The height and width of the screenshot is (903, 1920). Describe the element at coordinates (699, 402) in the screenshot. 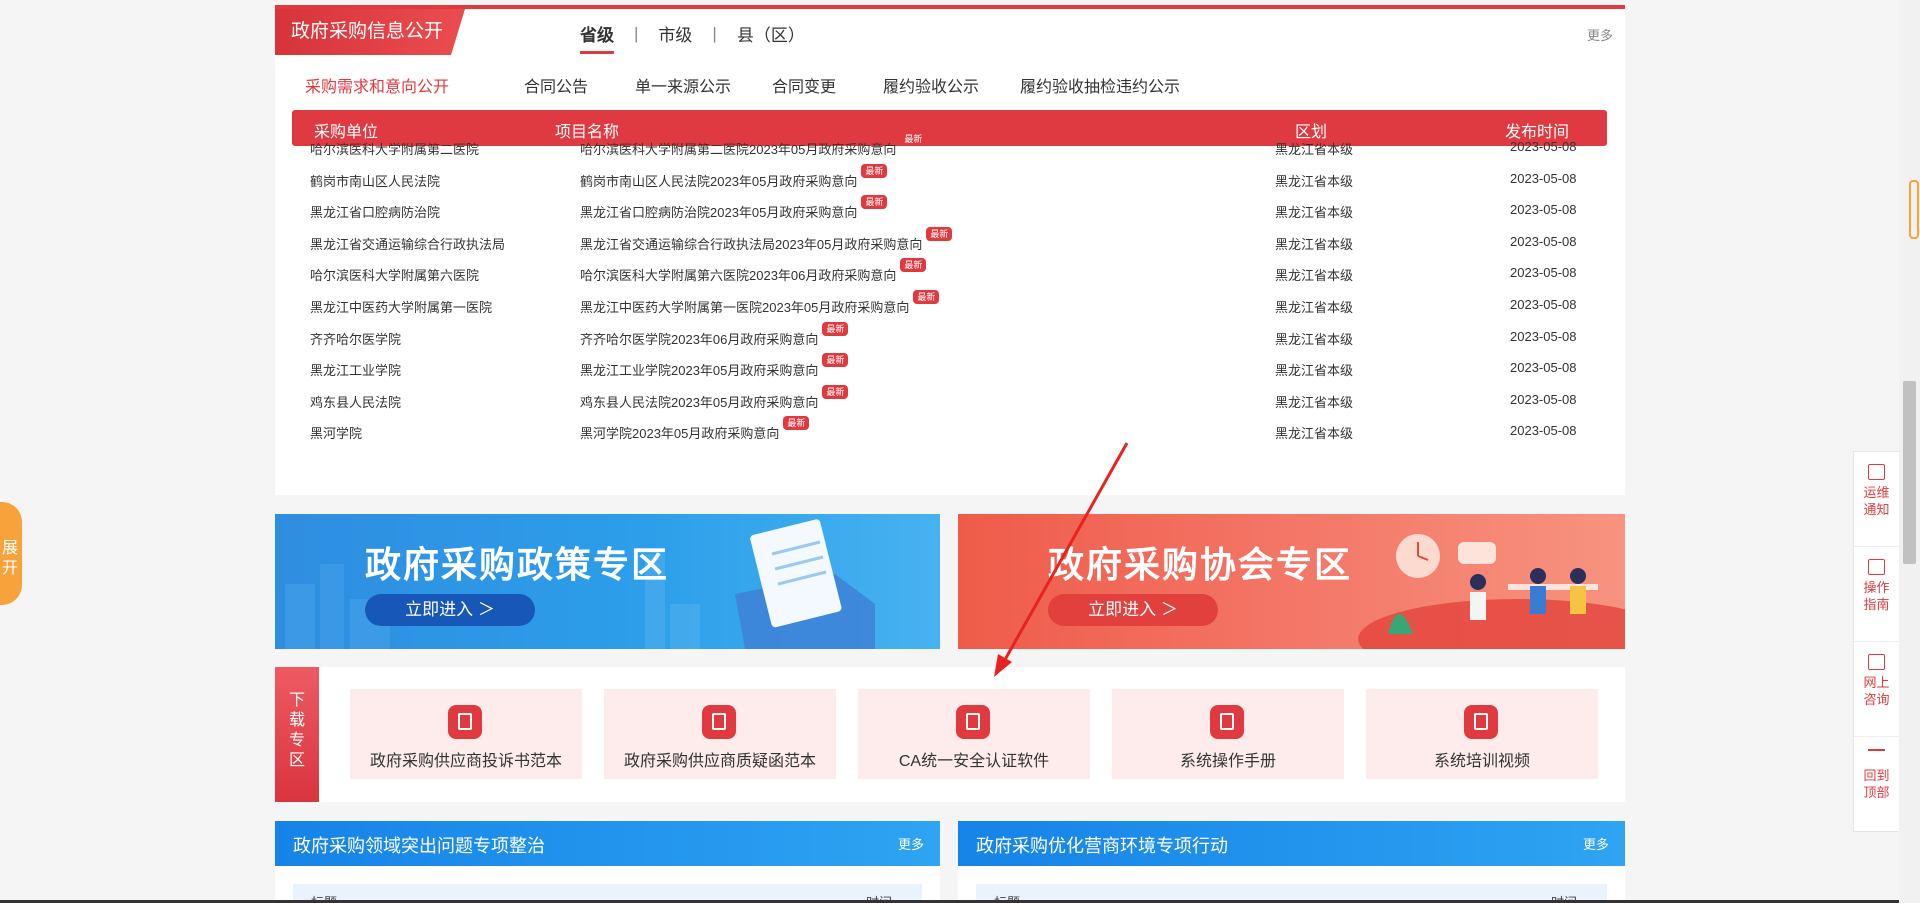

I see `row-project-name: 鸡东县人民法院2023年05月政府采购意向` at that location.